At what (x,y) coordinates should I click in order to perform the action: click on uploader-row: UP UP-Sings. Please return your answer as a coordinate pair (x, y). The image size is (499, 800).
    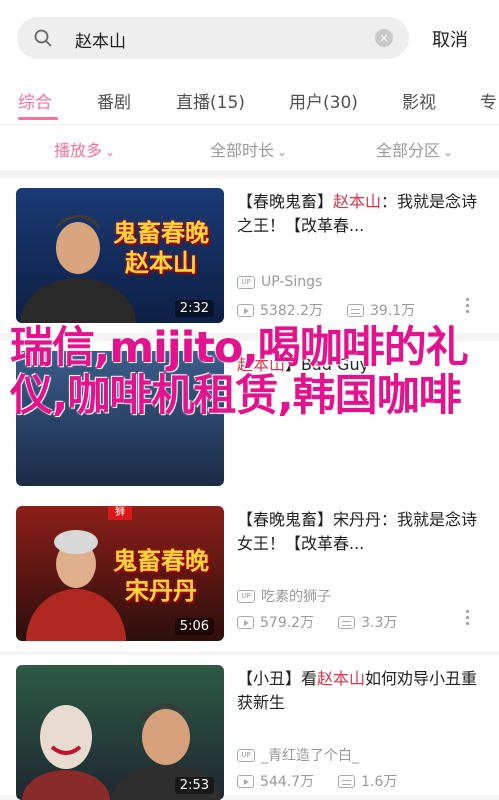
    Looking at the image, I should click on (279, 282).